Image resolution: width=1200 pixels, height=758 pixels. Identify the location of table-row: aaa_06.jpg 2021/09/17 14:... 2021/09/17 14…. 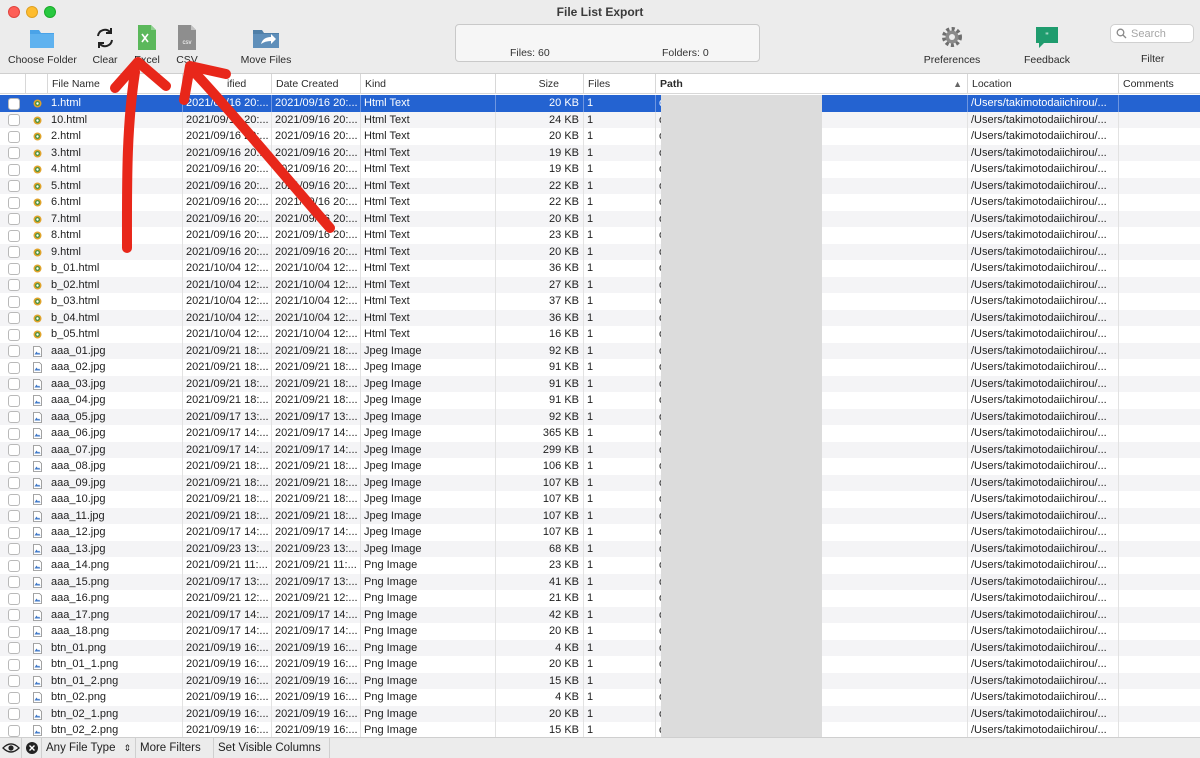
(600, 433).